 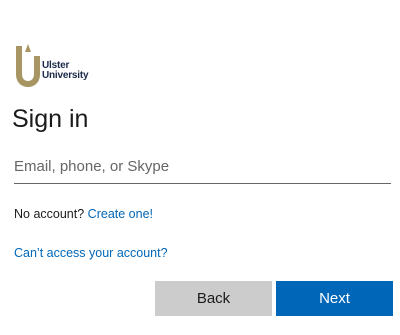 I want to click on logo-wordmark: Ulster University, so click(x=65, y=71).